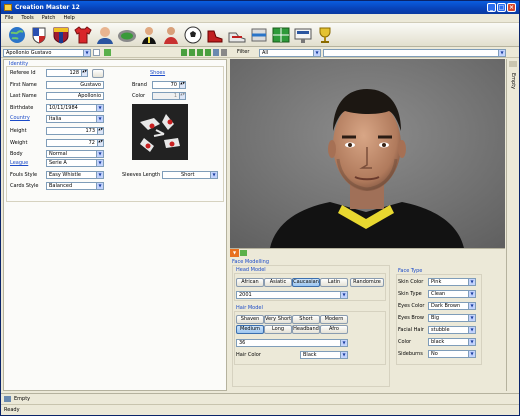  I want to click on status-bar: Ready, so click(260, 409).